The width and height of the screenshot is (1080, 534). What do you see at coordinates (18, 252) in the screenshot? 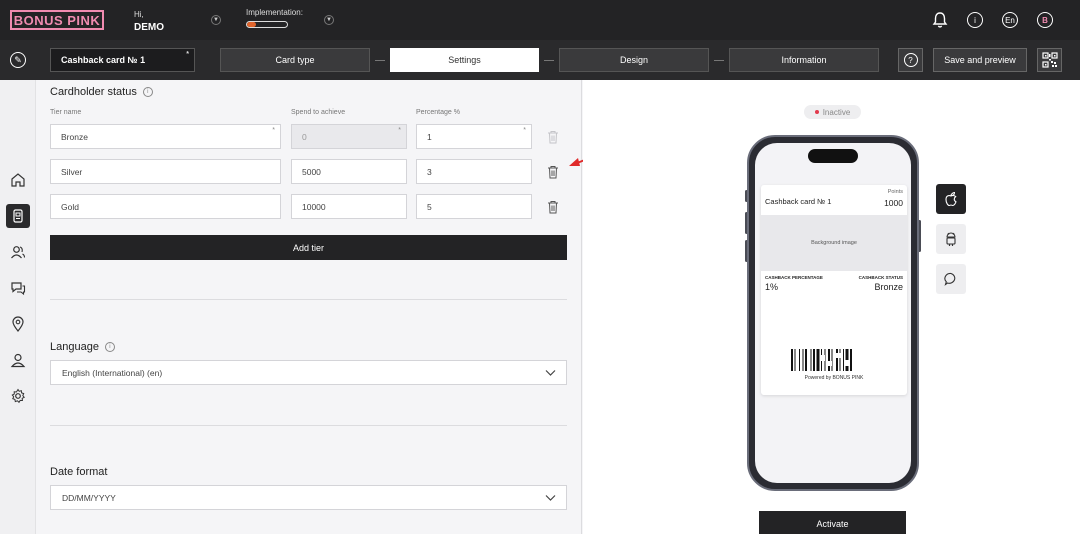
I see `clients-icon` at bounding box center [18, 252].